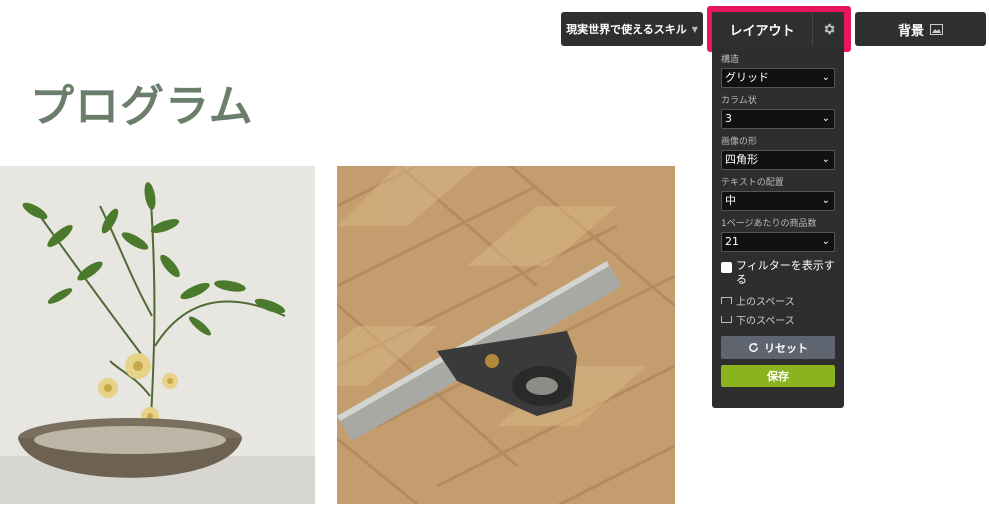 The width and height of the screenshot is (989, 513). I want to click on layout-label: レイアウト, so click(762, 31).